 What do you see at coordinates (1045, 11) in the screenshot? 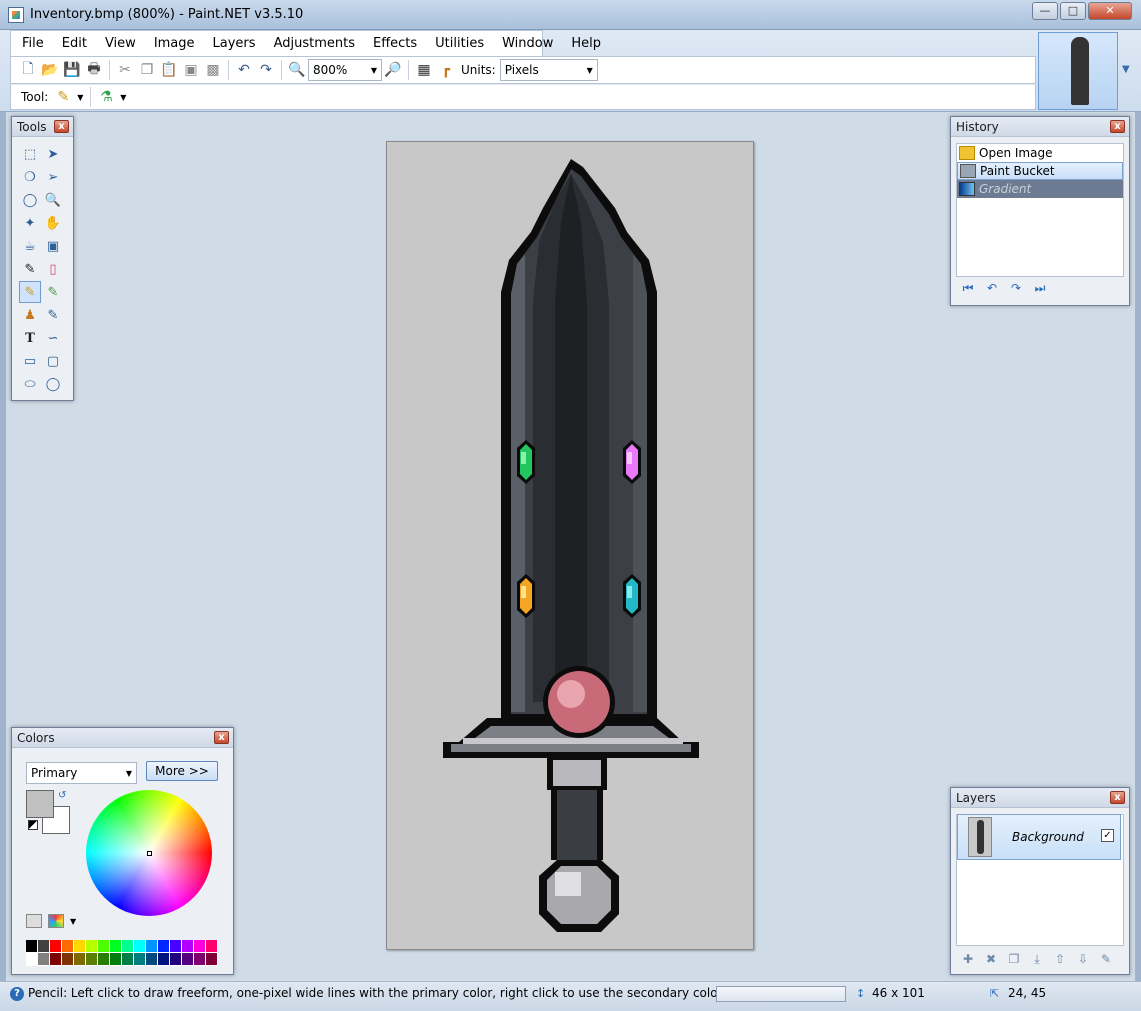
I see `minimize-button: —` at bounding box center [1045, 11].